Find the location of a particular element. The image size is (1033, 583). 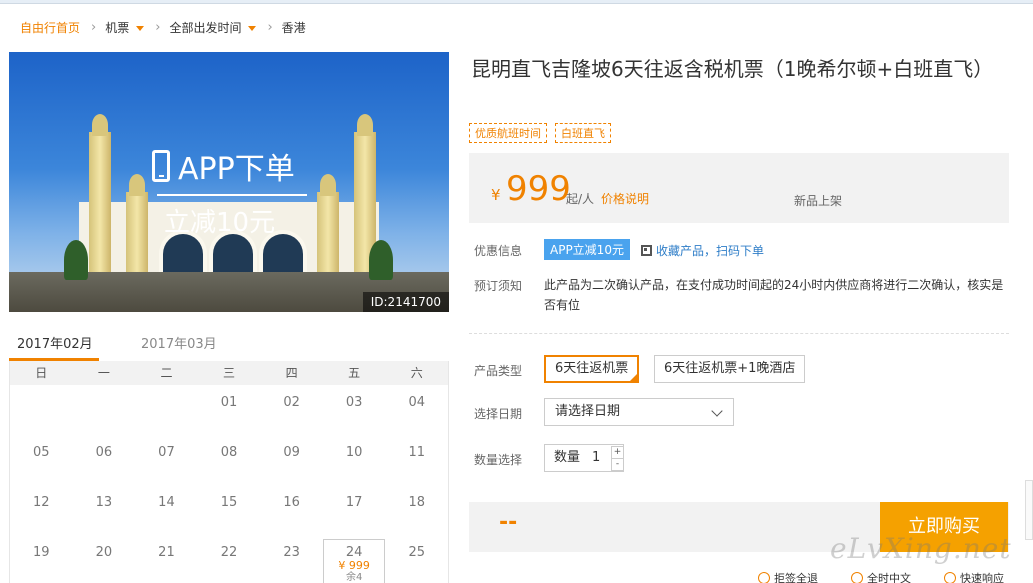

calendar-day-price: ¥ 999 is located at coordinates (354, 565).